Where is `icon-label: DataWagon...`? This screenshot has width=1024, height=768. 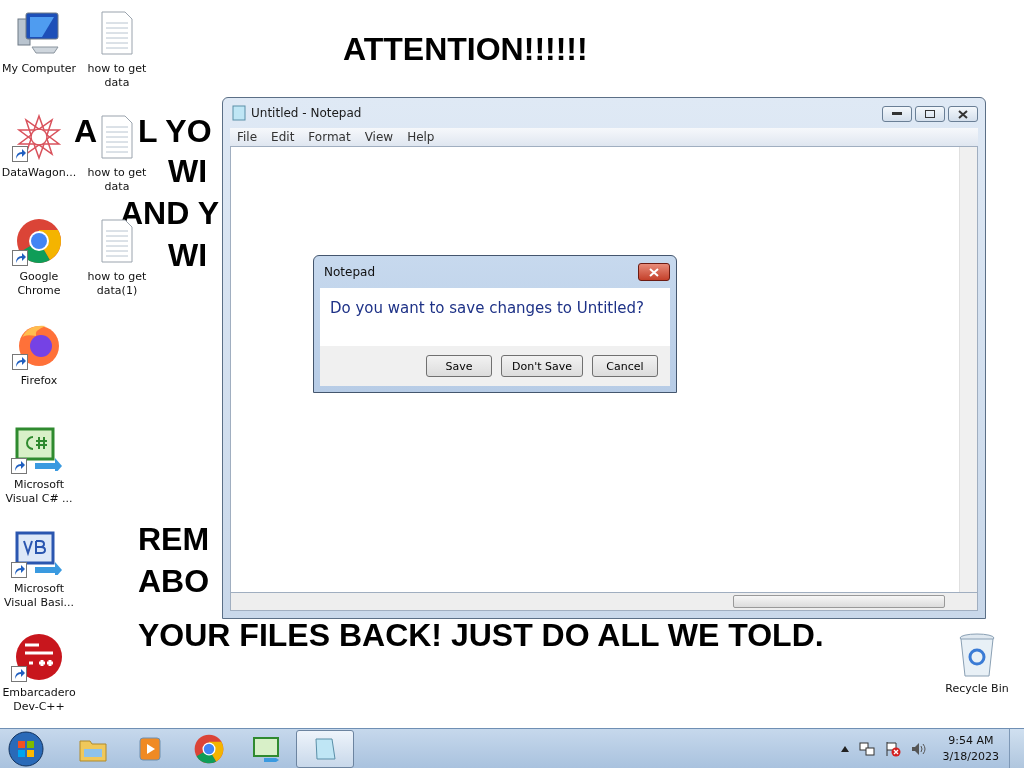
icon-label: DataWagon... is located at coordinates (39, 173).